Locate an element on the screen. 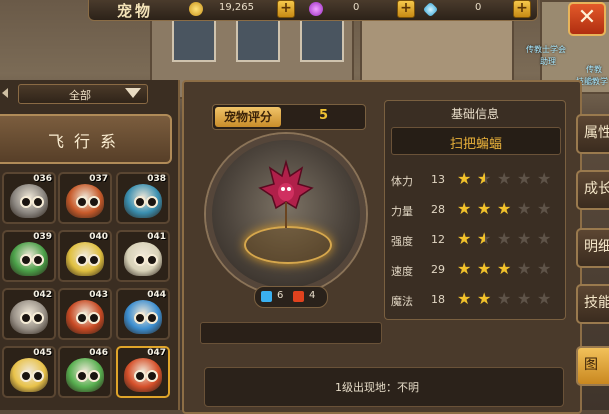 The width and height of the screenshot is (609, 414). origin-bar: 1级出现地：不明 is located at coordinates (384, 387).